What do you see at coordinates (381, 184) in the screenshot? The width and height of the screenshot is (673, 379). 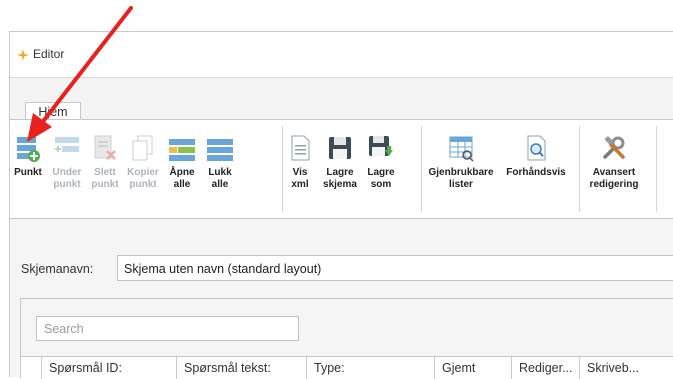 I see `save-as-label-2: som` at bounding box center [381, 184].